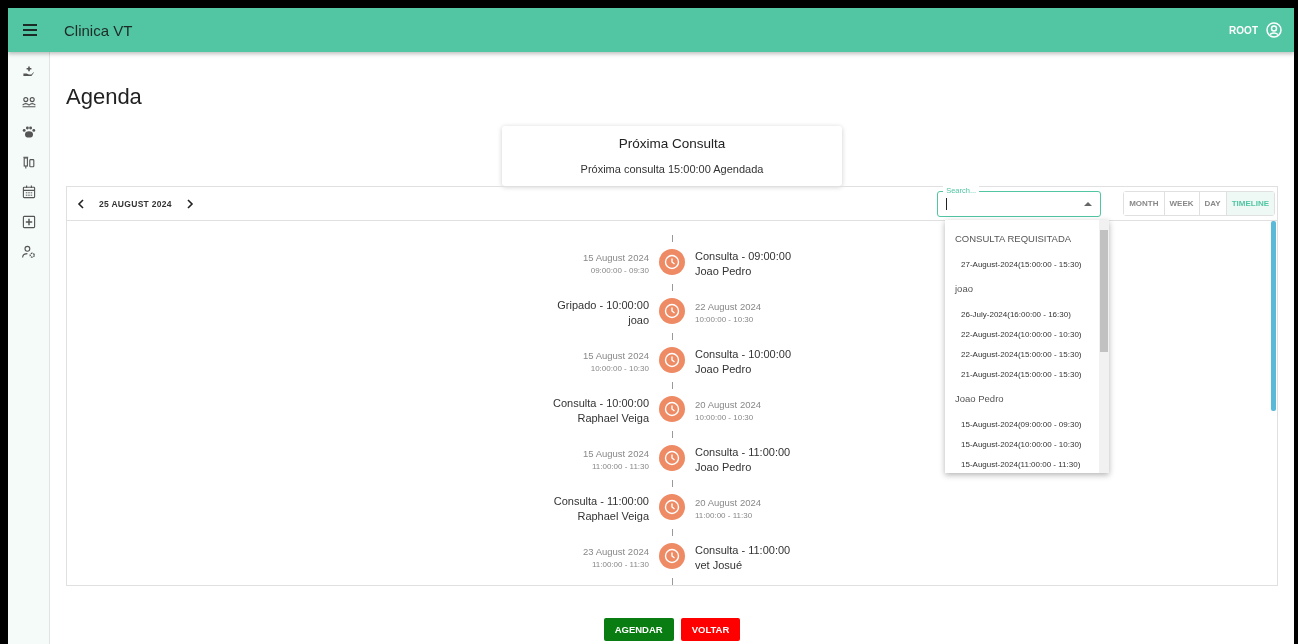  I want to click on schedule-button: AGENDAR, so click(638, 629).